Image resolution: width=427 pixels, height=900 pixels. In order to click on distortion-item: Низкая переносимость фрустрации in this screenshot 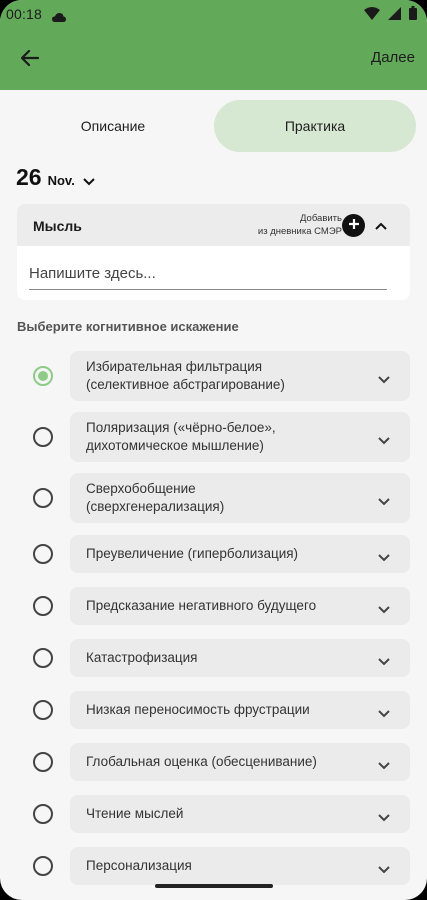, I will do `click(213, 710)`.